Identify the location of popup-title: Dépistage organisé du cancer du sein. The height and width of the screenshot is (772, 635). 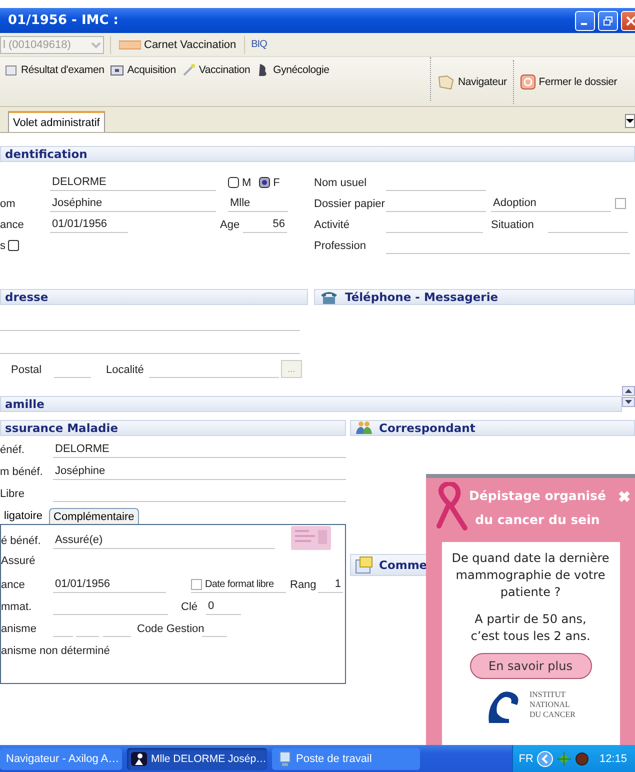
(537, 508).